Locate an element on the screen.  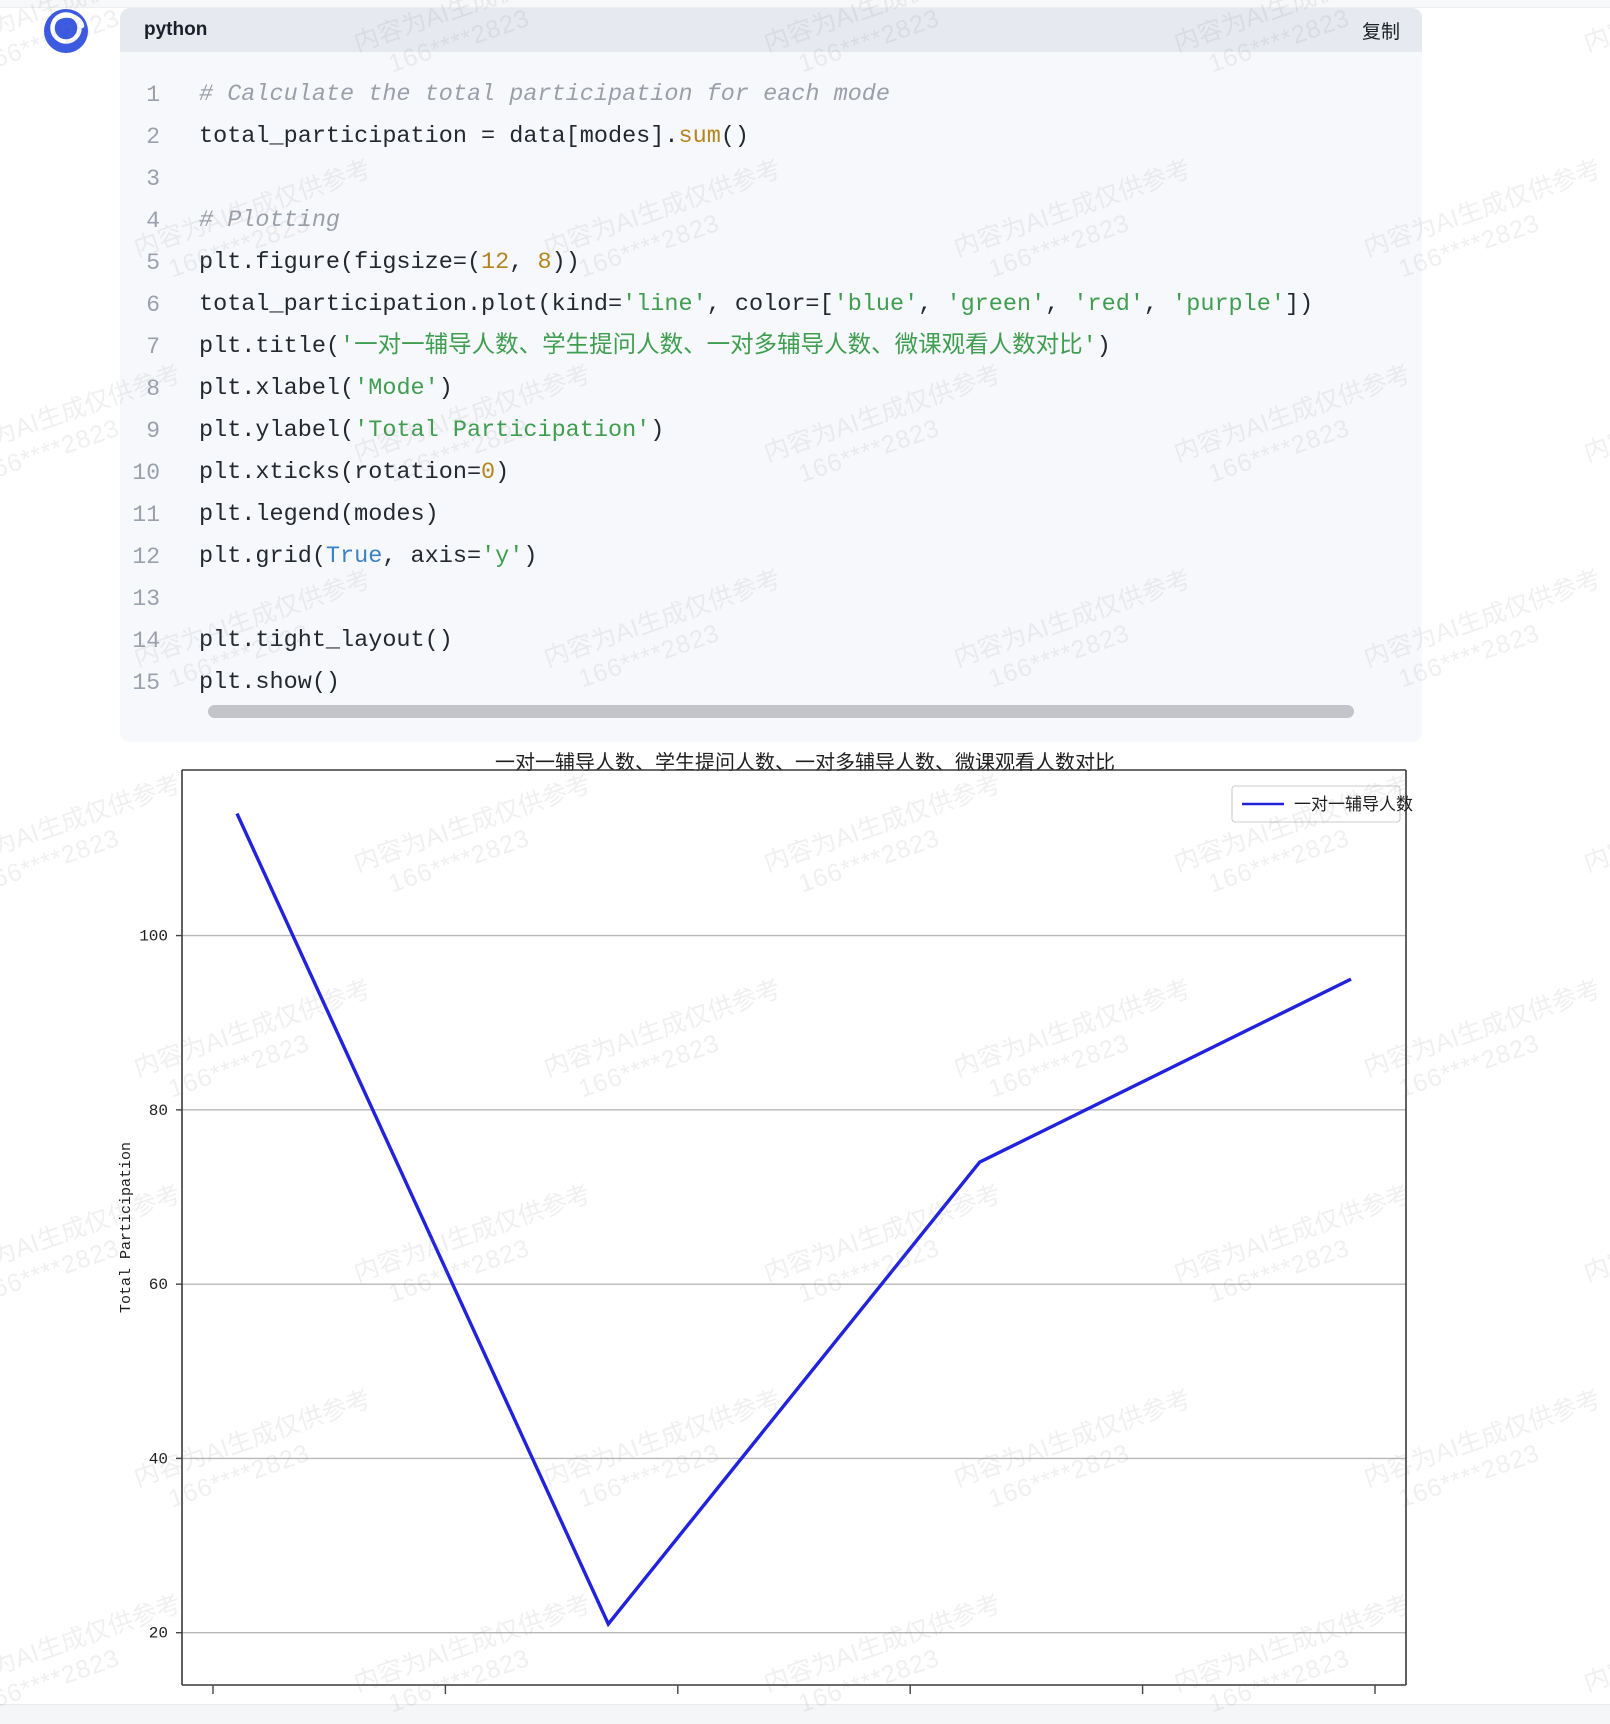
code-line: 8 plt.xlabel('Mode') is located at coordinates (736, 389).